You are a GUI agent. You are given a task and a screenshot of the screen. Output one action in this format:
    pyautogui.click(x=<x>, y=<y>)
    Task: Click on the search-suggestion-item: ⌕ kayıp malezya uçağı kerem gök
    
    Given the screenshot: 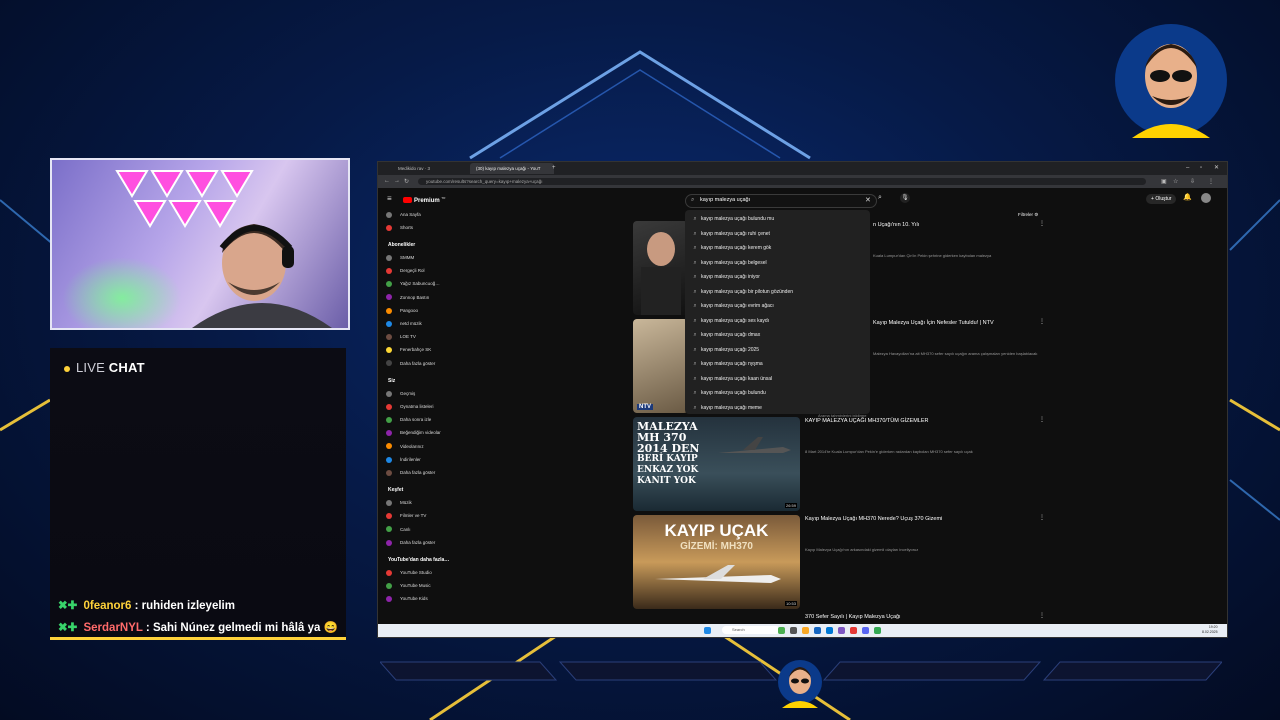 What is the action you would take?
    pyautogui.click(x=777, y=248)
    